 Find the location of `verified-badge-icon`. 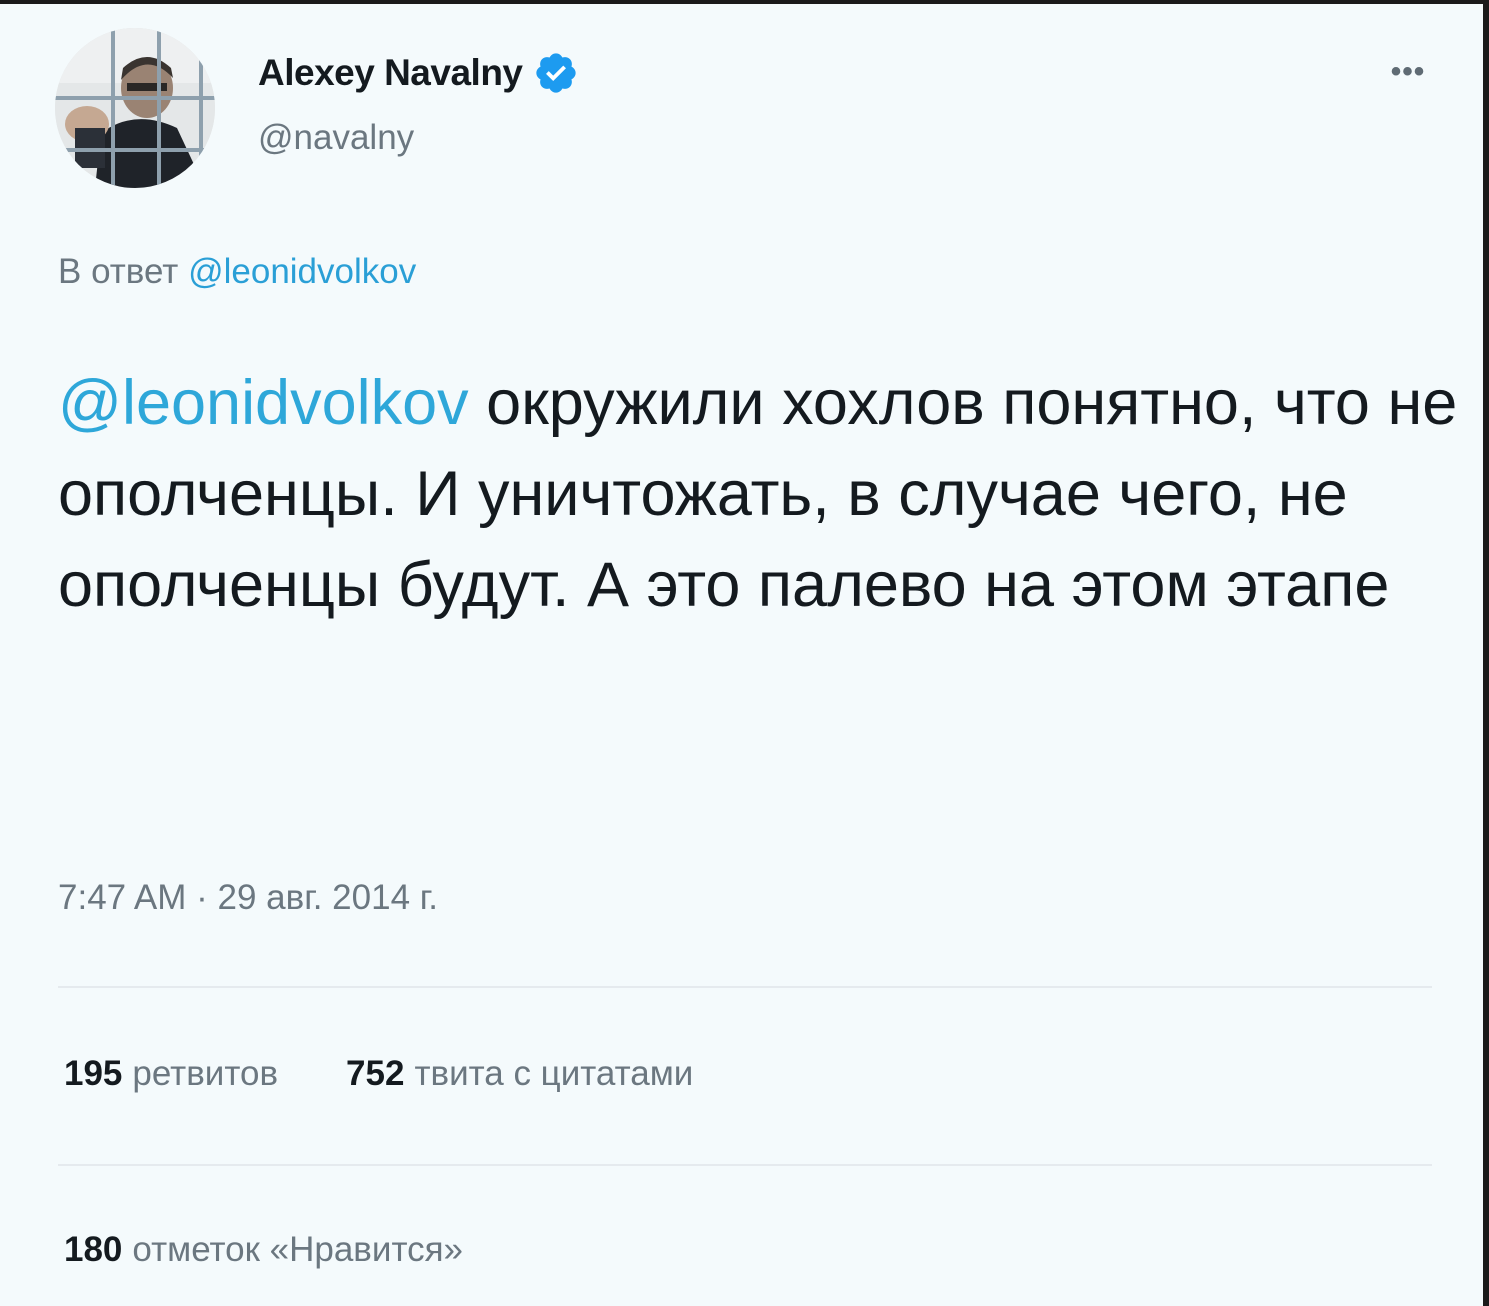

verified-badge-icon is located at coordinates (556, 73).